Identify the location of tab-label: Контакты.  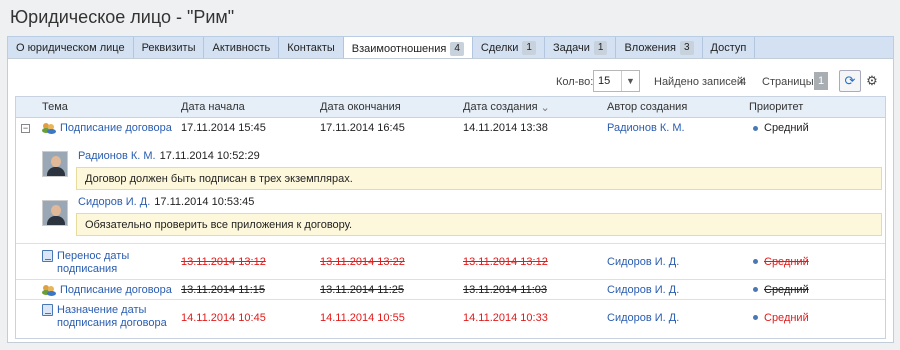
(311, 47).